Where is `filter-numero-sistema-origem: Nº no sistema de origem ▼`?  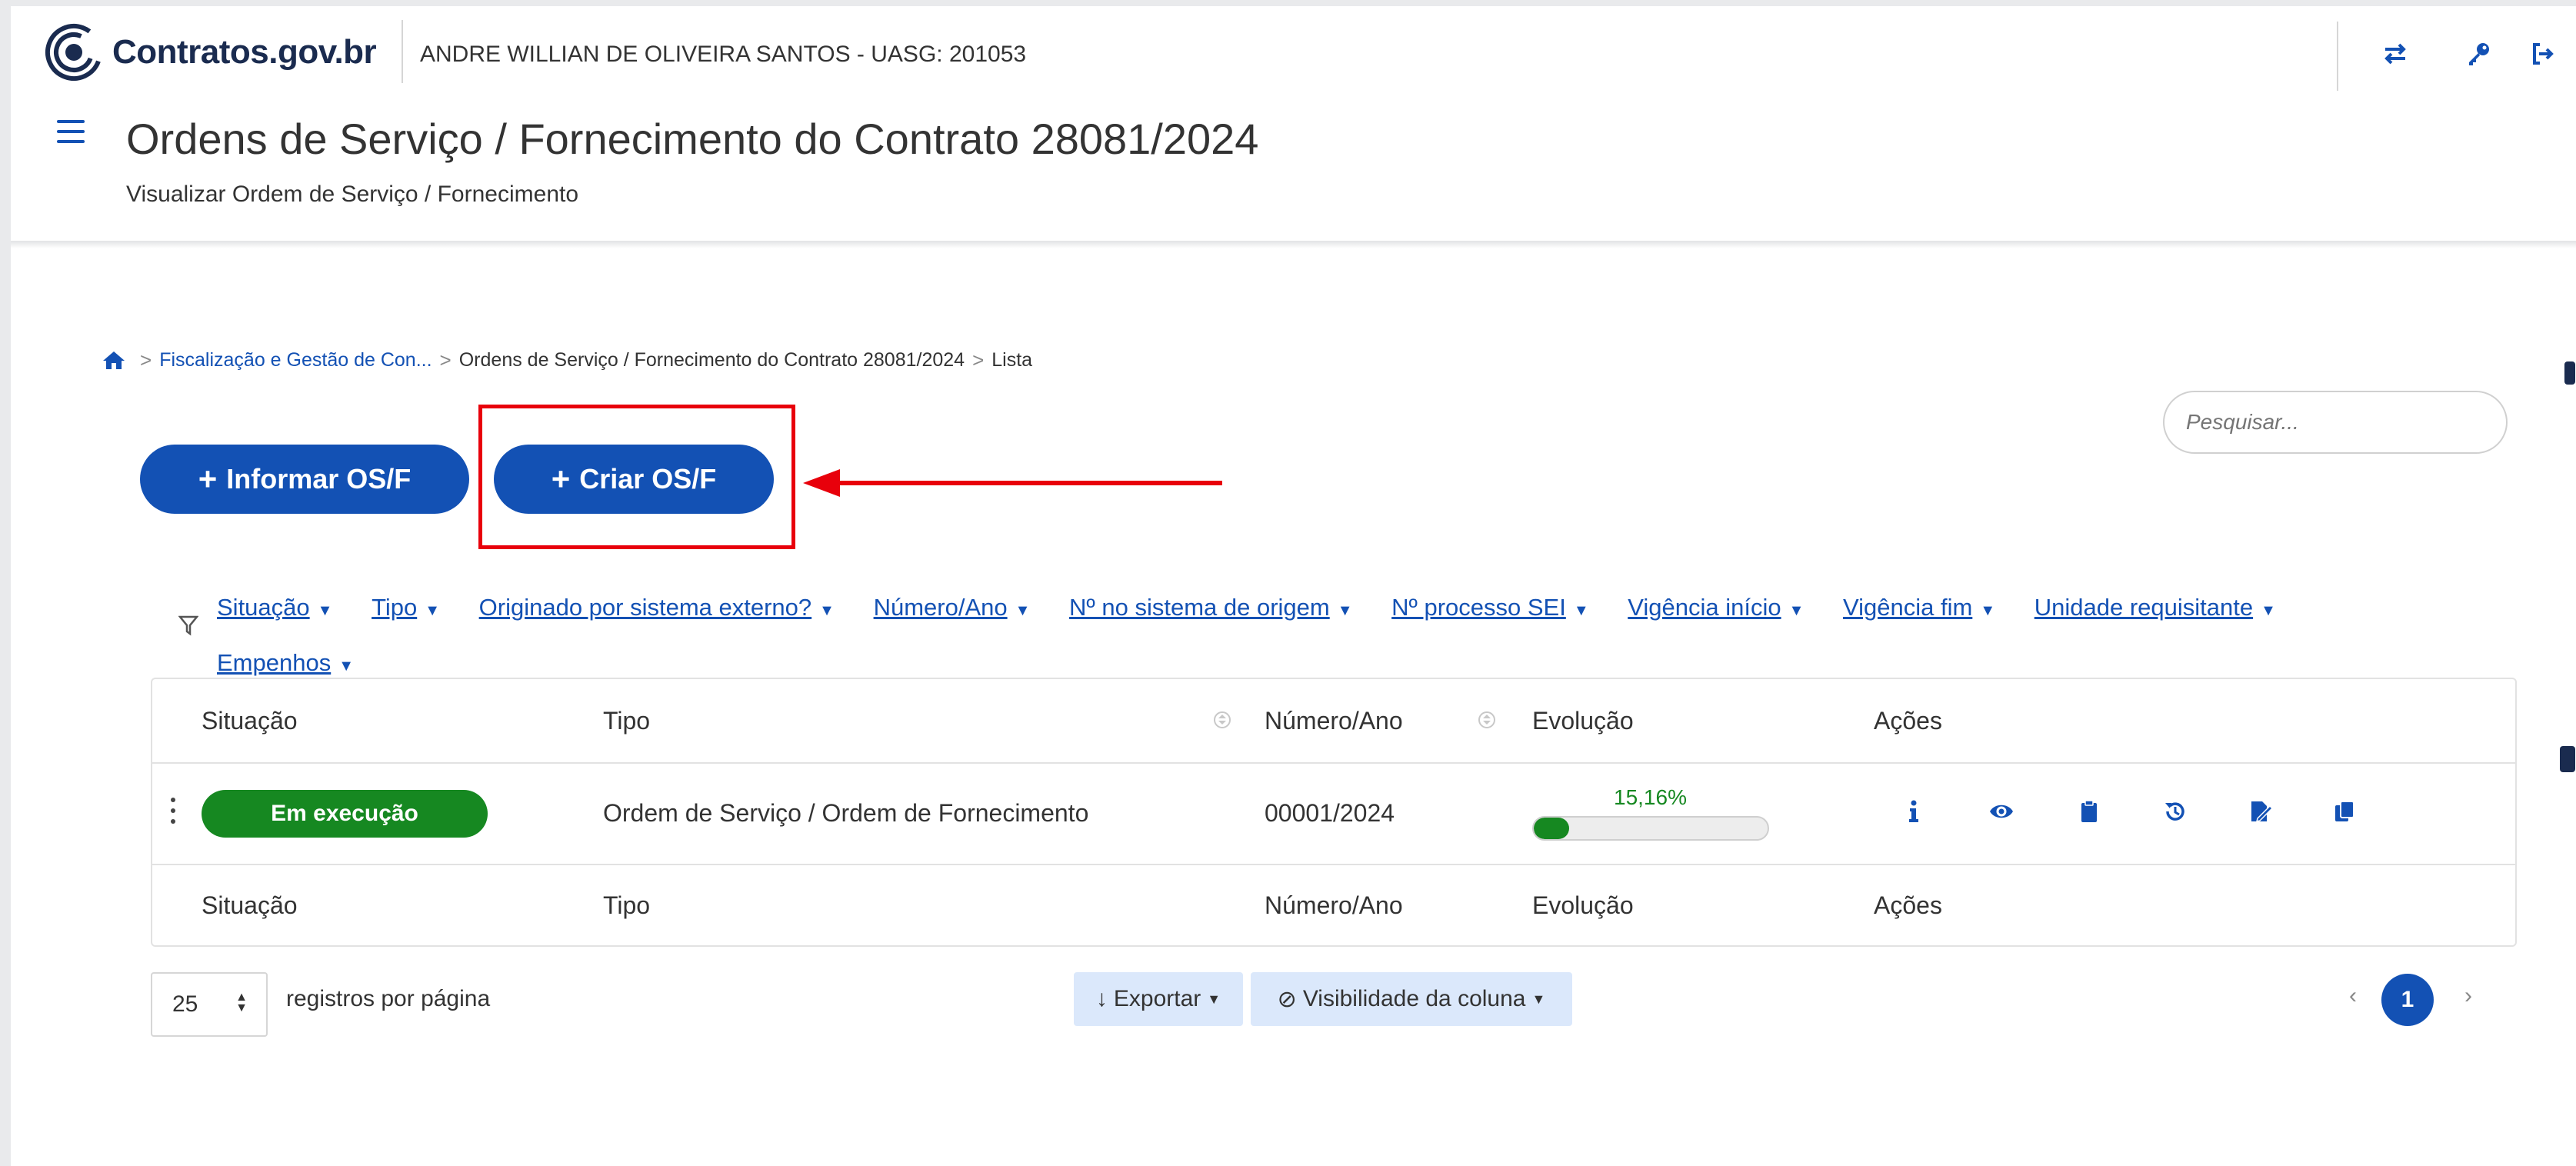
filter-numero-sistema-origem: Nº no sistema de origem ▼ is located at coordinates (1210, 609).